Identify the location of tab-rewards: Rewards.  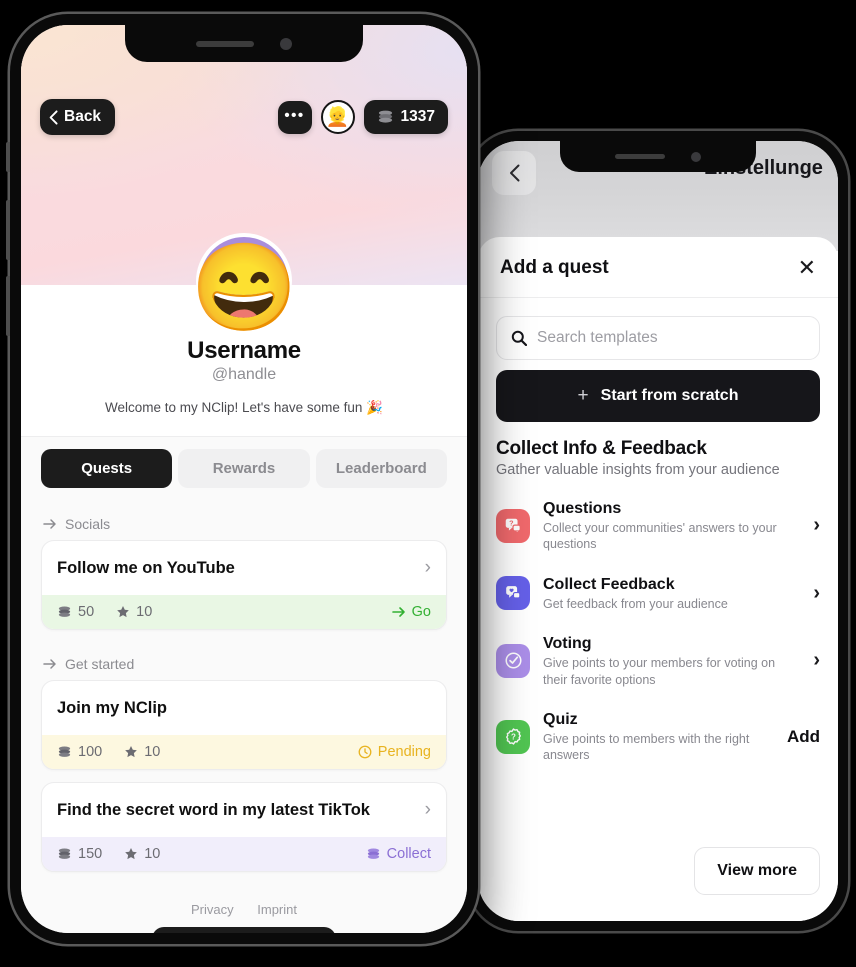
(244, 468).